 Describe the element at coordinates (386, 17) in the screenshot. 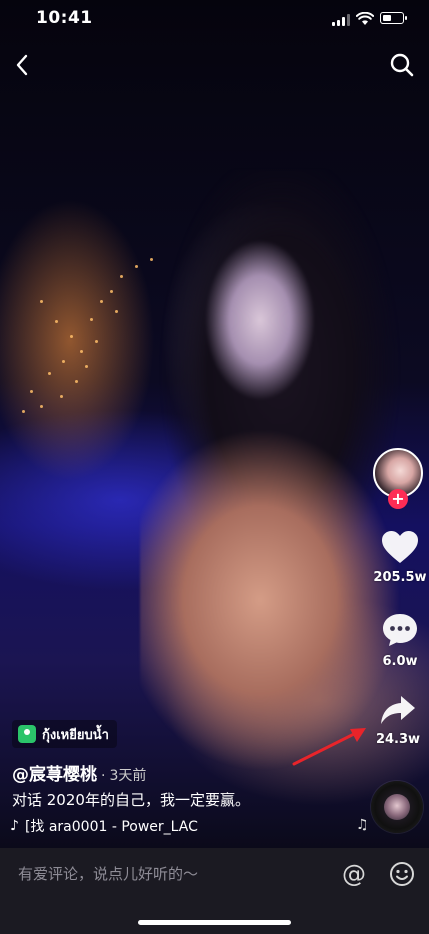

I see `battery-level` at that location.